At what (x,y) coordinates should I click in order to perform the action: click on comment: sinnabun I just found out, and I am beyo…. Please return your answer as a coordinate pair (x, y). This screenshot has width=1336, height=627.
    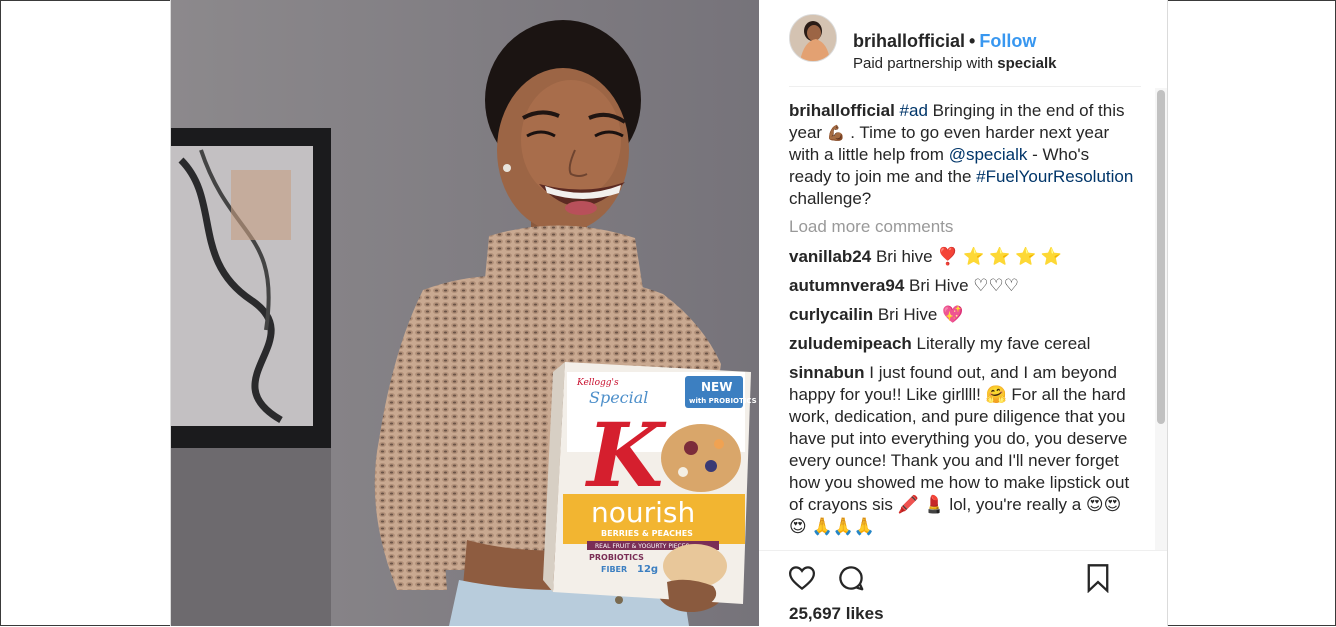
    Looking at the image, I should click on (961, 450).